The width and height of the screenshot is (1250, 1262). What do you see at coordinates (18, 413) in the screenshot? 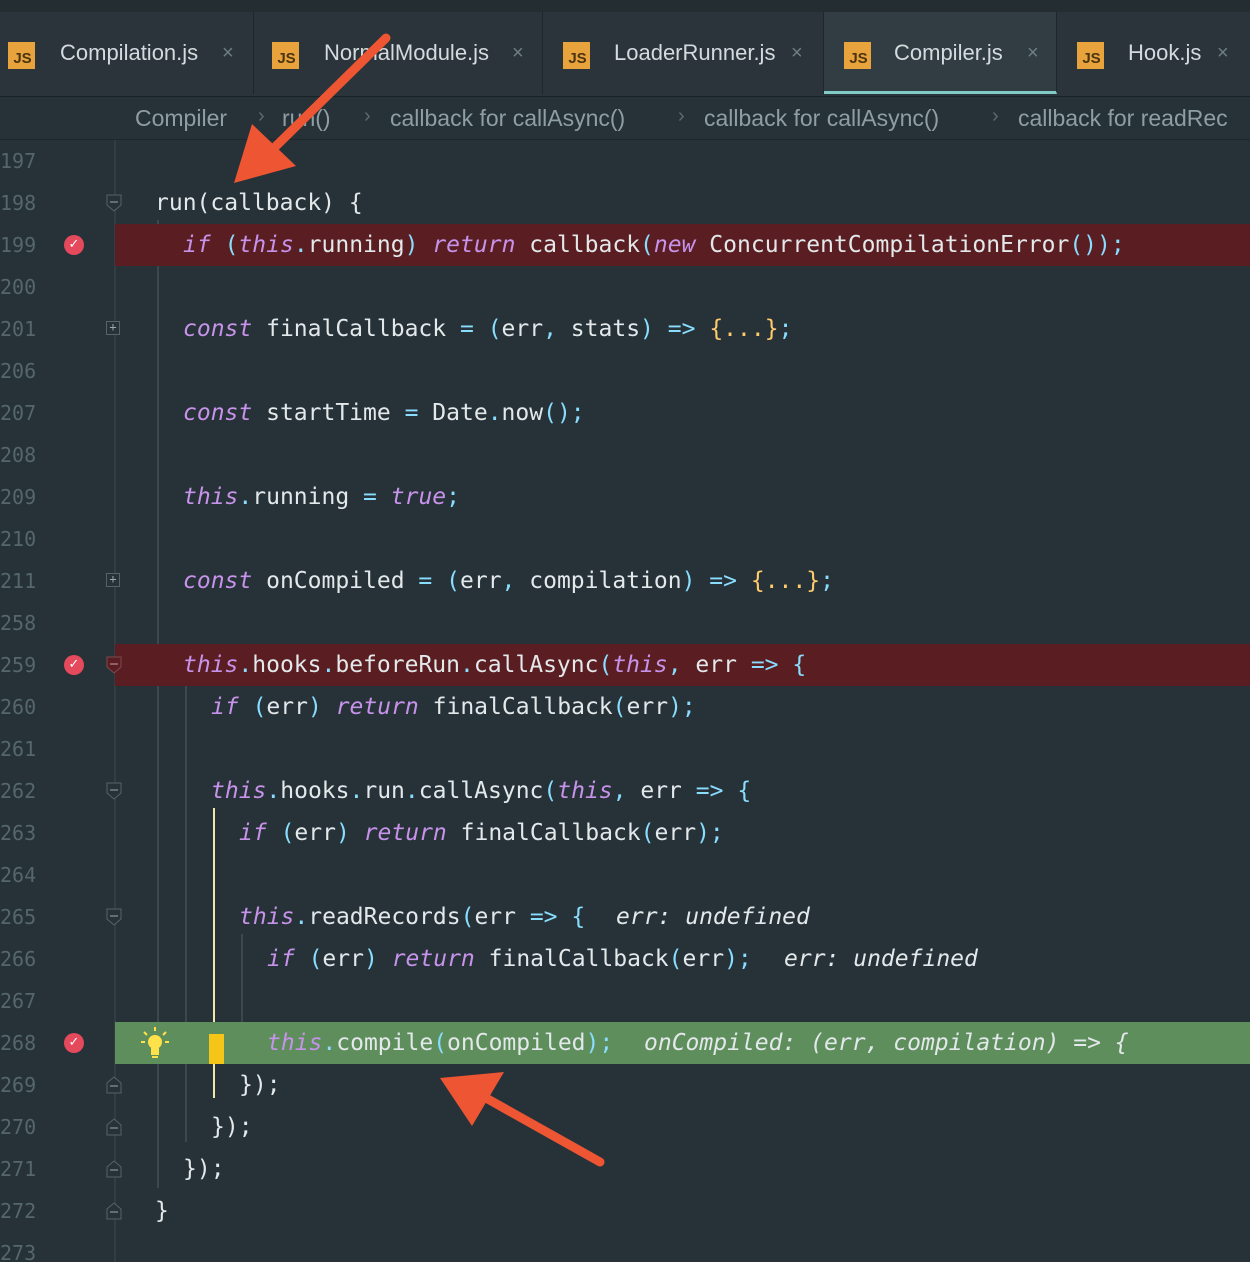
I see `line-number: 207` at bounding box center [18, 413].